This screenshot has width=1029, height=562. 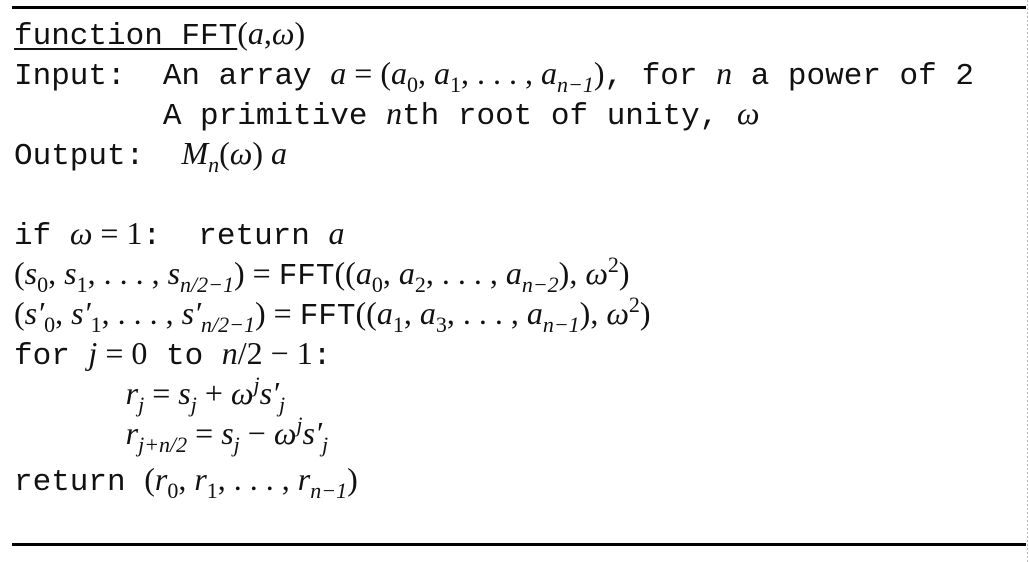 What do you see at coordinates (494, 353) in the screenshot?
I see `code-line: for j = 0 to n/2 − 1:` at bounding box center [494, 353].